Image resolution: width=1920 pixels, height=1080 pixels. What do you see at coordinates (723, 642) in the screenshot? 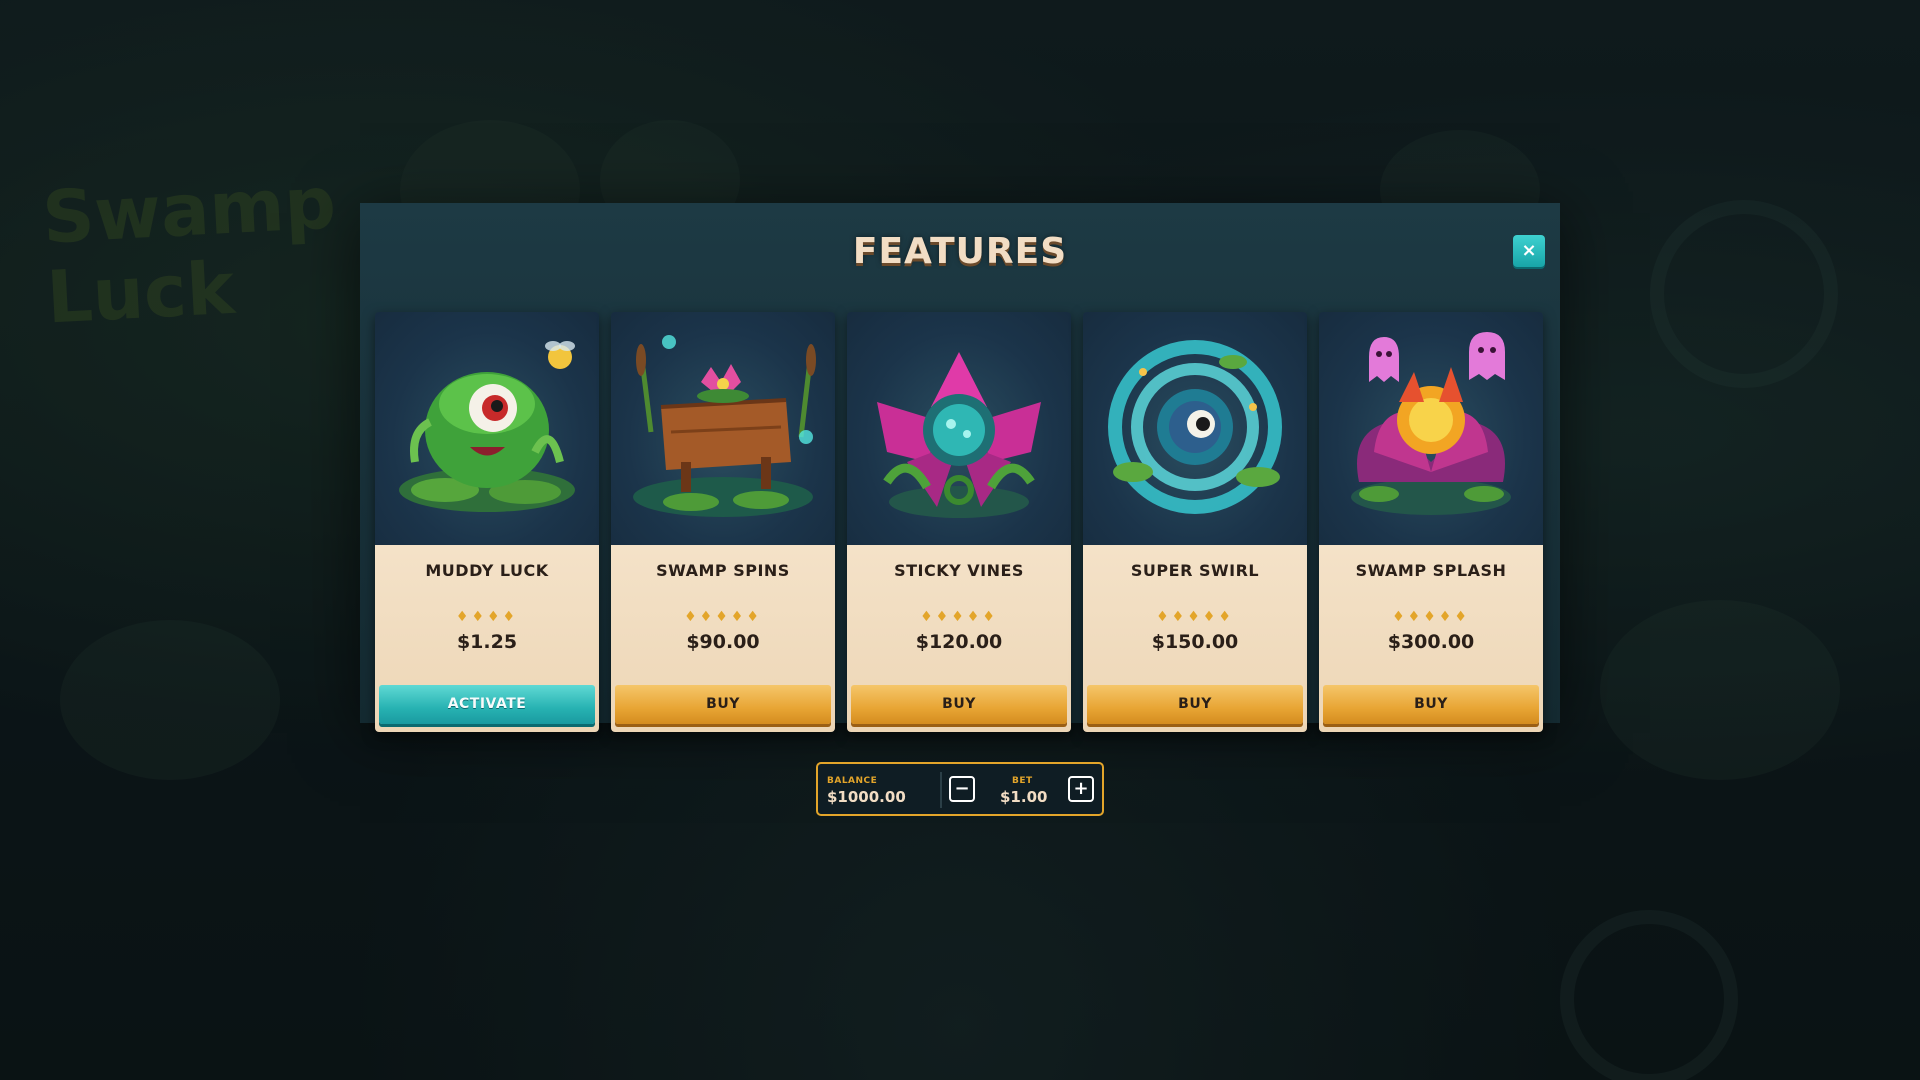
I see `feature-price: $90.00` at bounding box center [723, 642].